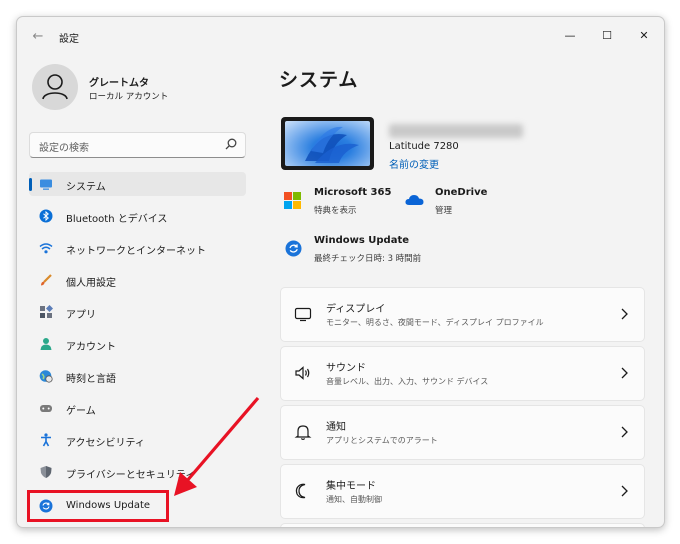 Image resolution: width=680 pixels, height=544 pixels. I want to click on tile-title: Microsoft 365, so click(353, 192).